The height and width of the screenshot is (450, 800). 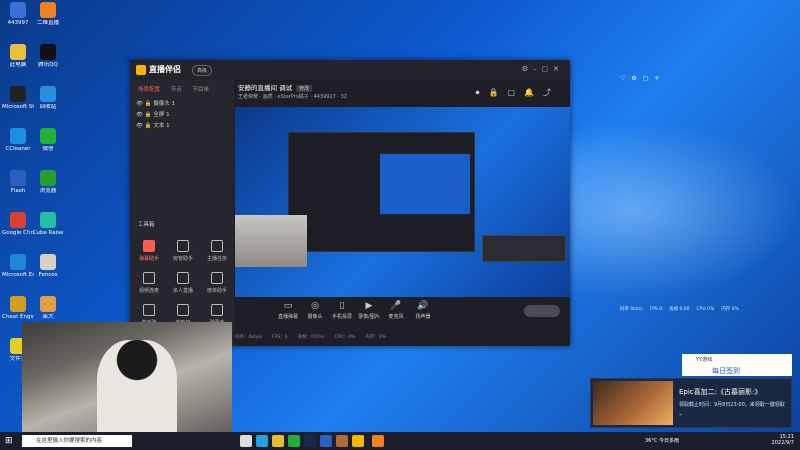 What do you see at coordinates (201, 90) in the screenshot?
I see `tab-program: 节目单` at bounding box center [201, 90].